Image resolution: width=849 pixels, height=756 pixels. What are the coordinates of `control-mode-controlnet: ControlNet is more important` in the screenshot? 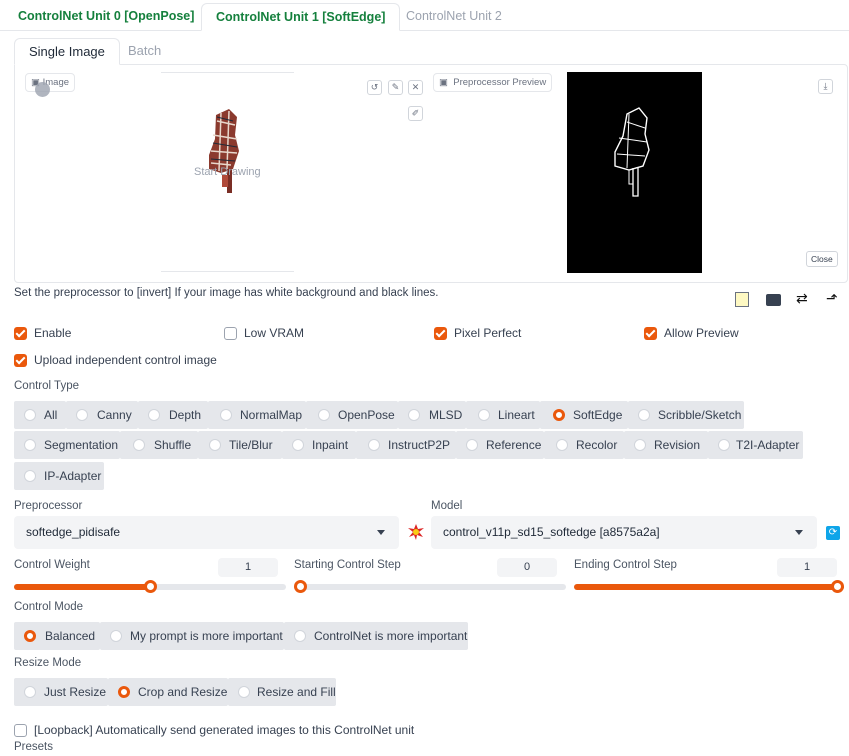 It's located at (376, 636).